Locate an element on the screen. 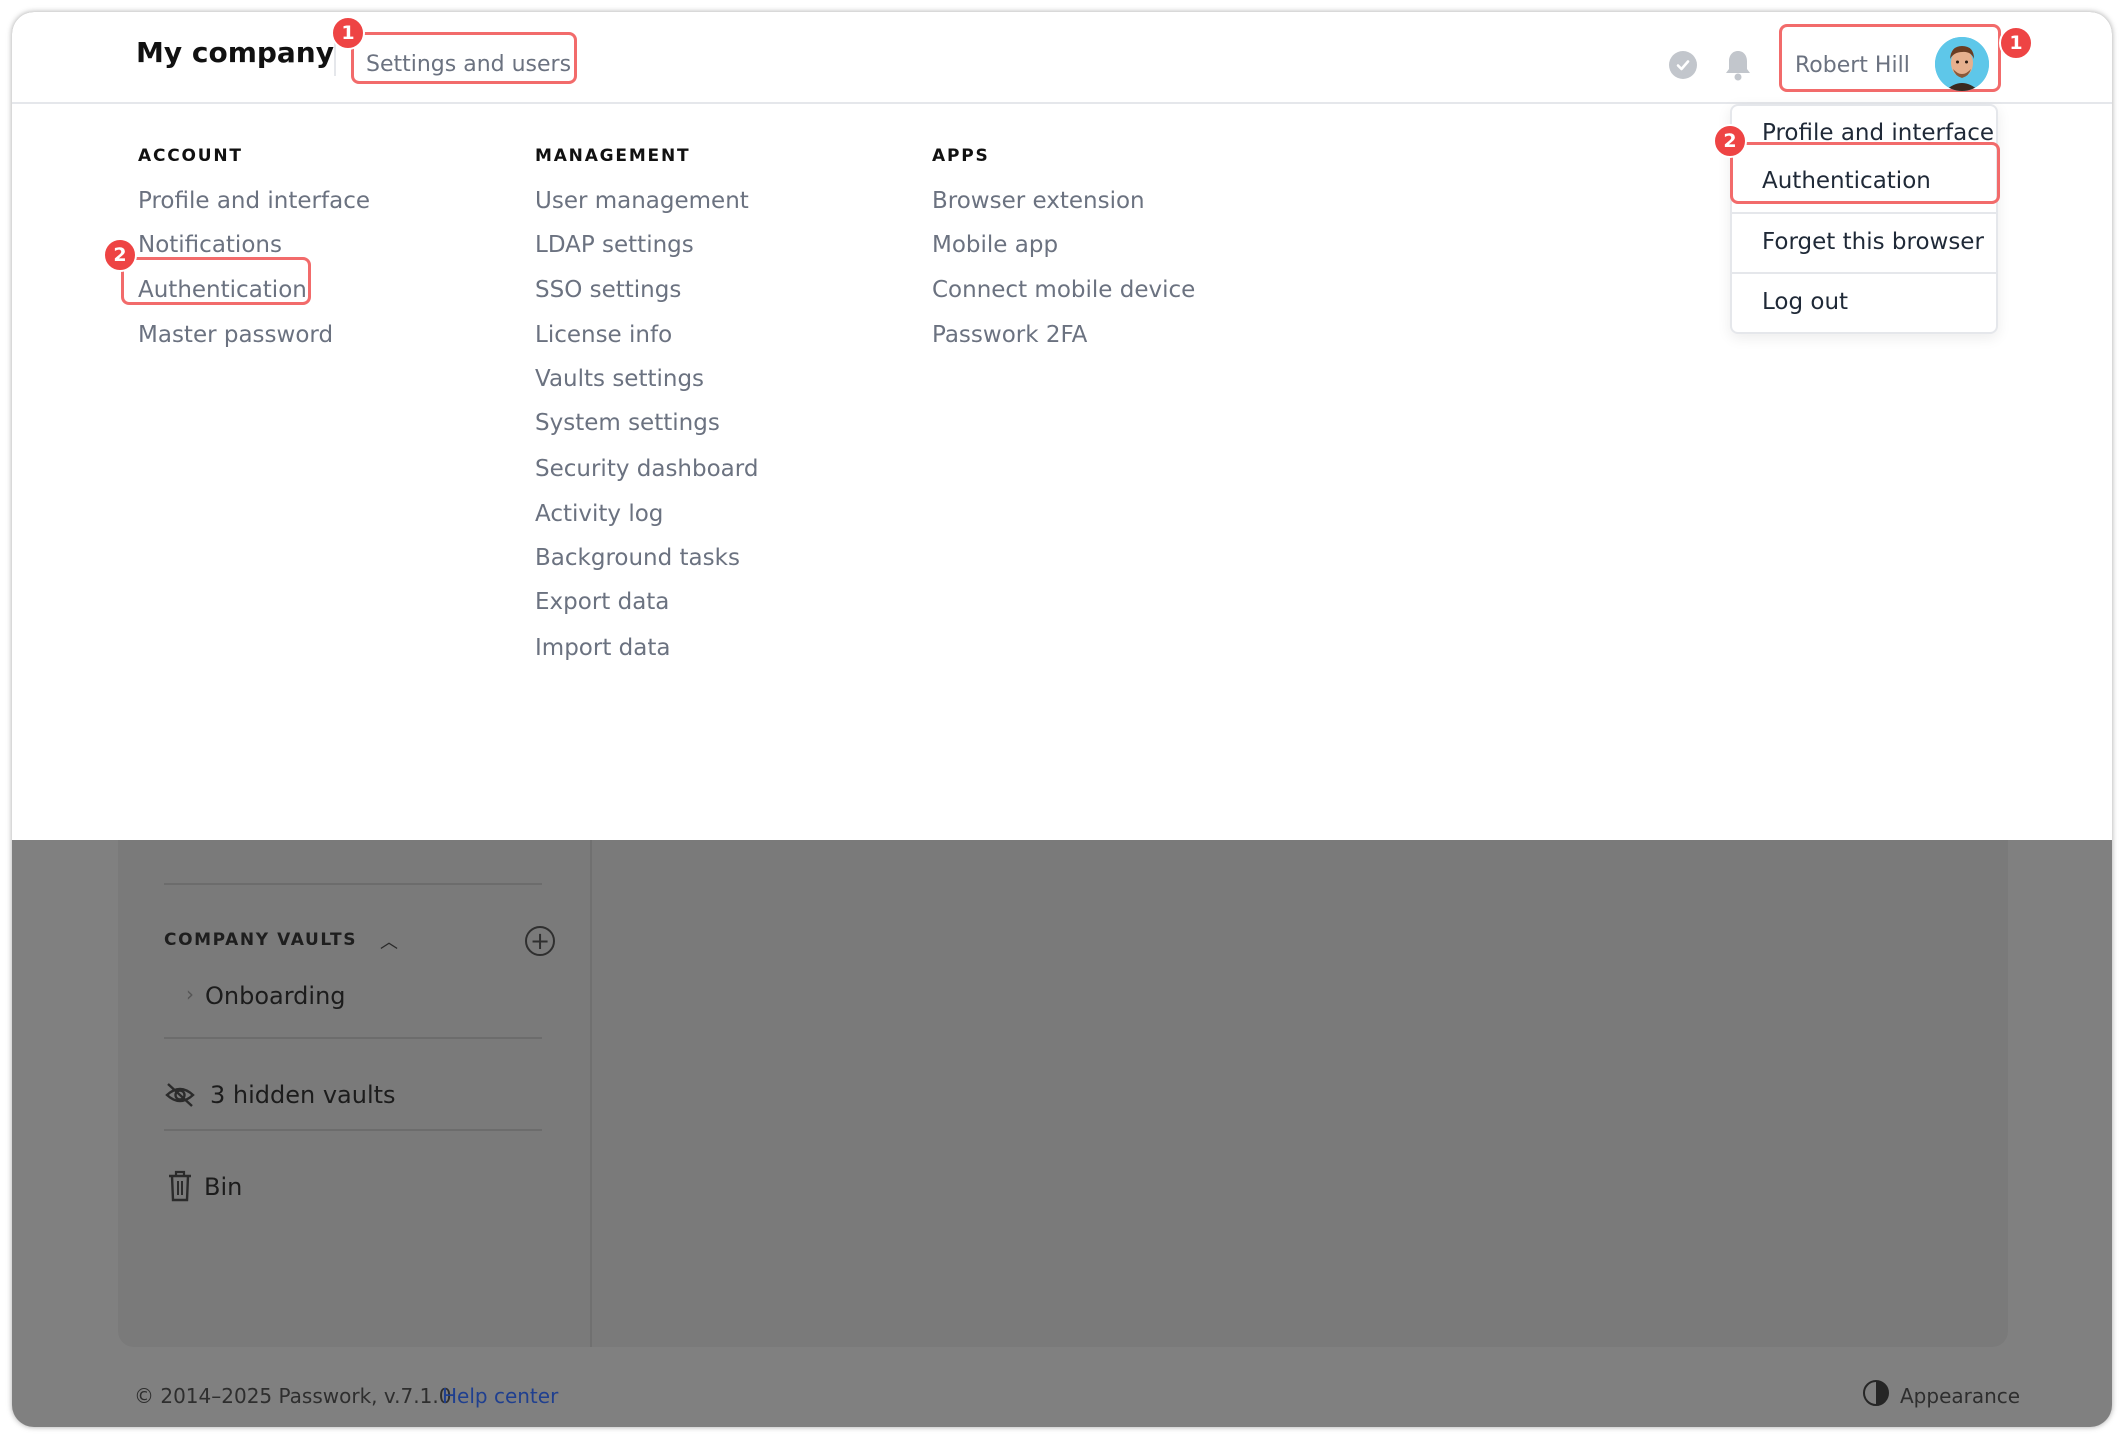  menu-link-export-data: Export data is located at coordinates (602, 602).